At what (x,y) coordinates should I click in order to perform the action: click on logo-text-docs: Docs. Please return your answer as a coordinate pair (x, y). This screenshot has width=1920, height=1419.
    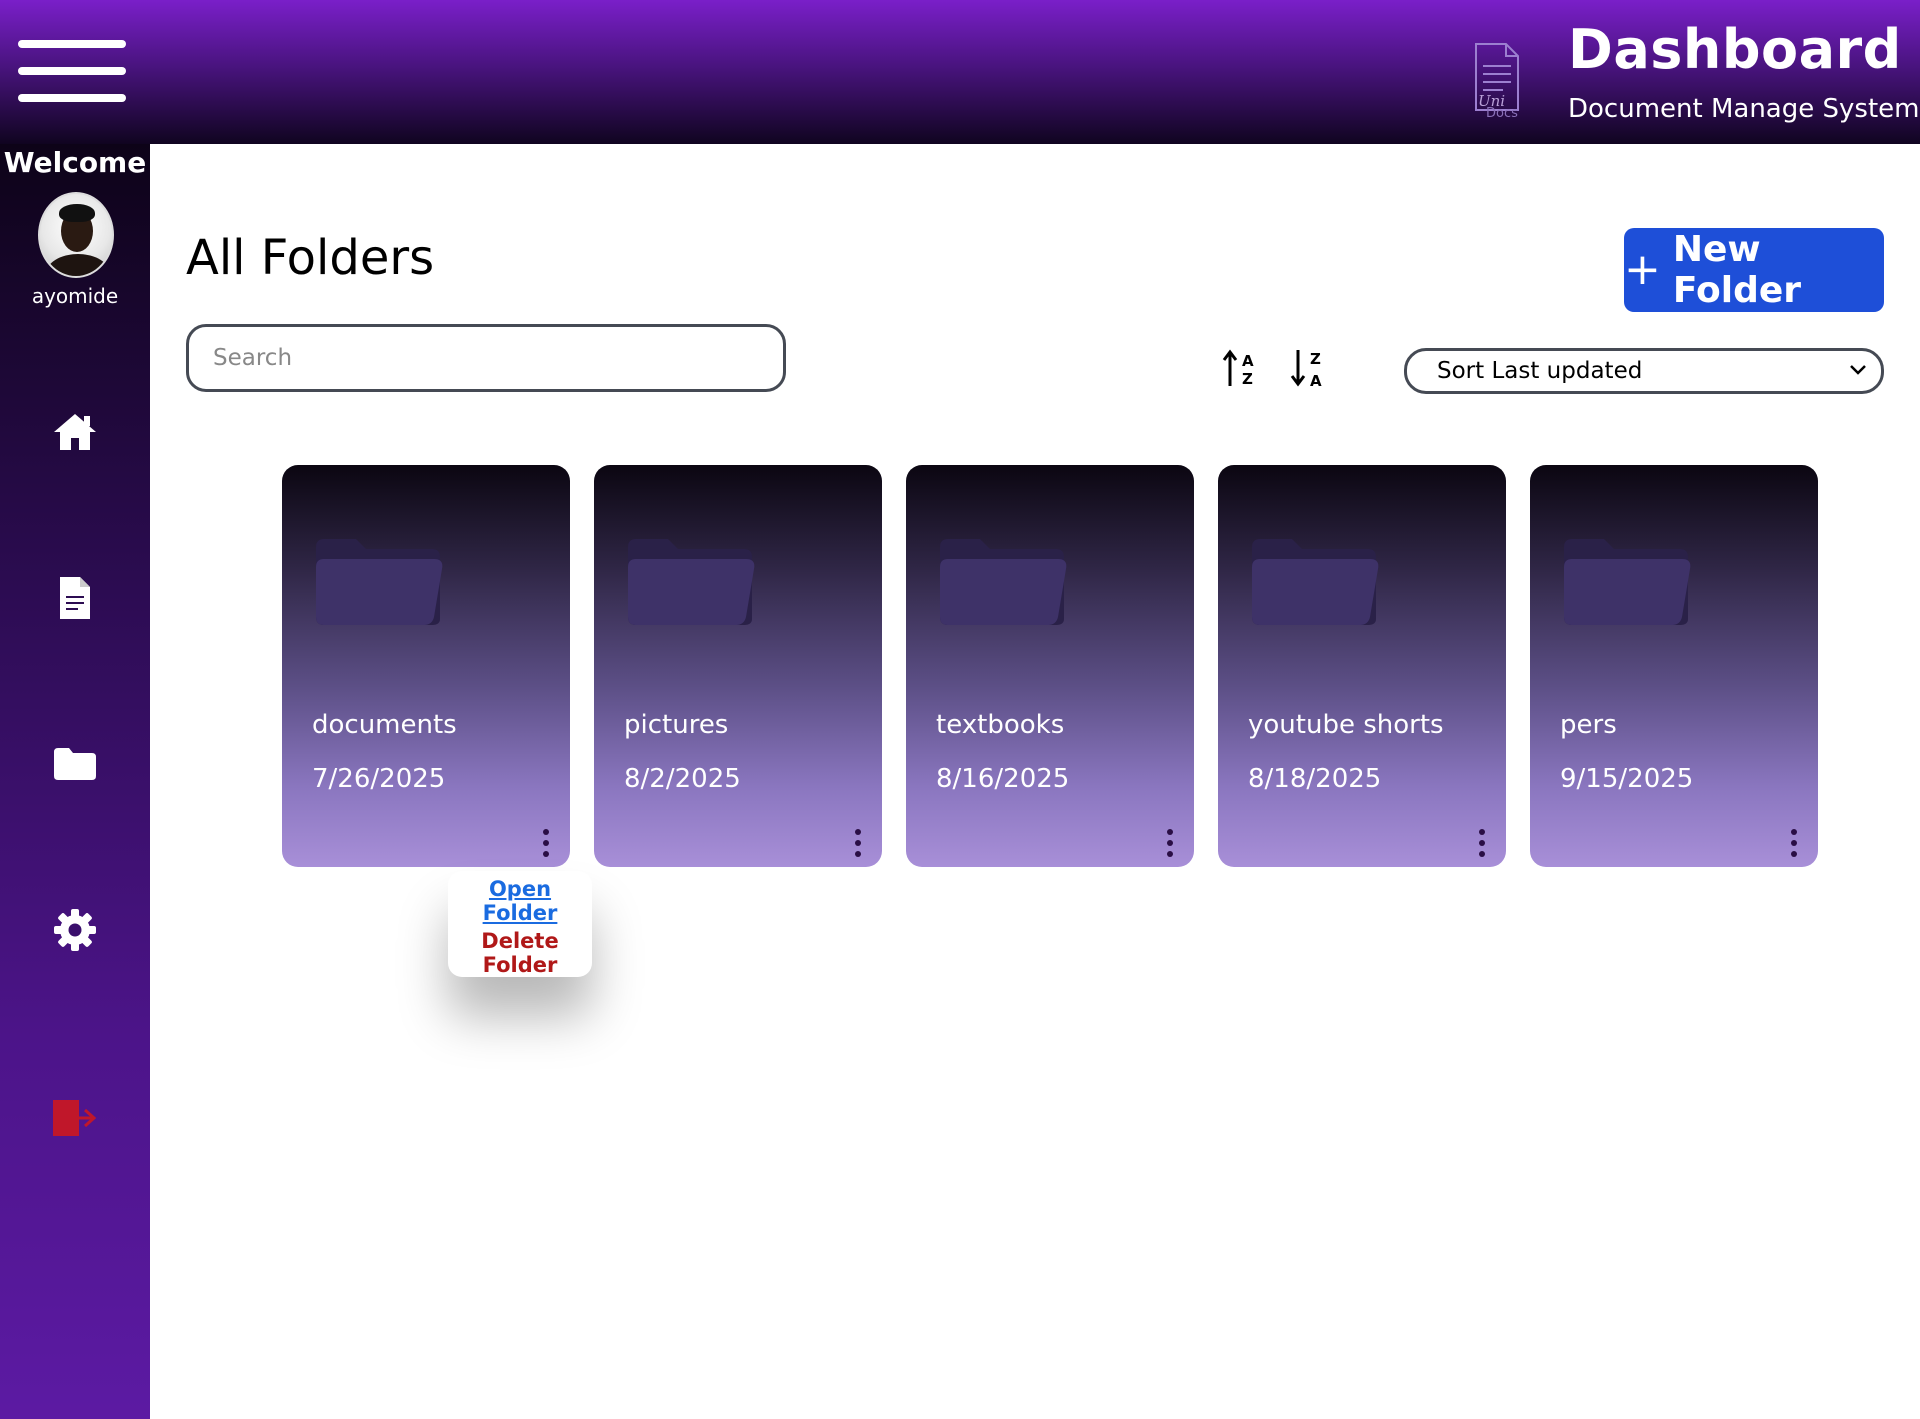
    Looking at the image, I should click on (1502, 113).